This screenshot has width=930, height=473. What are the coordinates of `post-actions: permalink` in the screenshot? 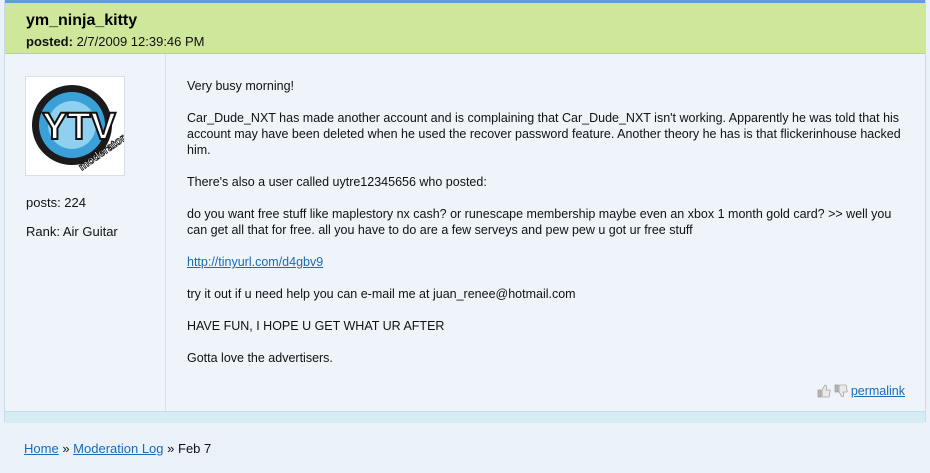 It's located at (861, 391).